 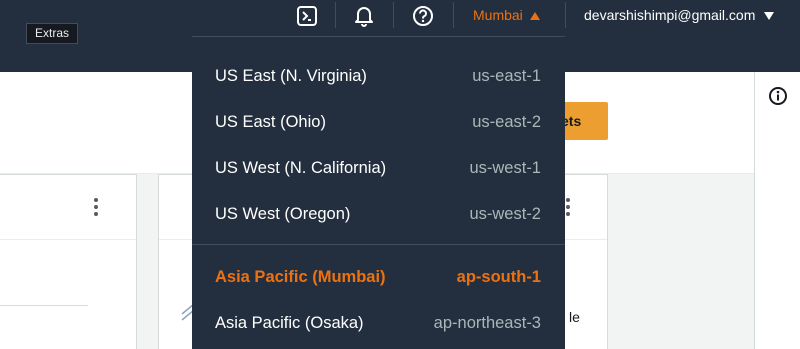 I want to click on card-text-fragment: le, so click(x=574, y=317).